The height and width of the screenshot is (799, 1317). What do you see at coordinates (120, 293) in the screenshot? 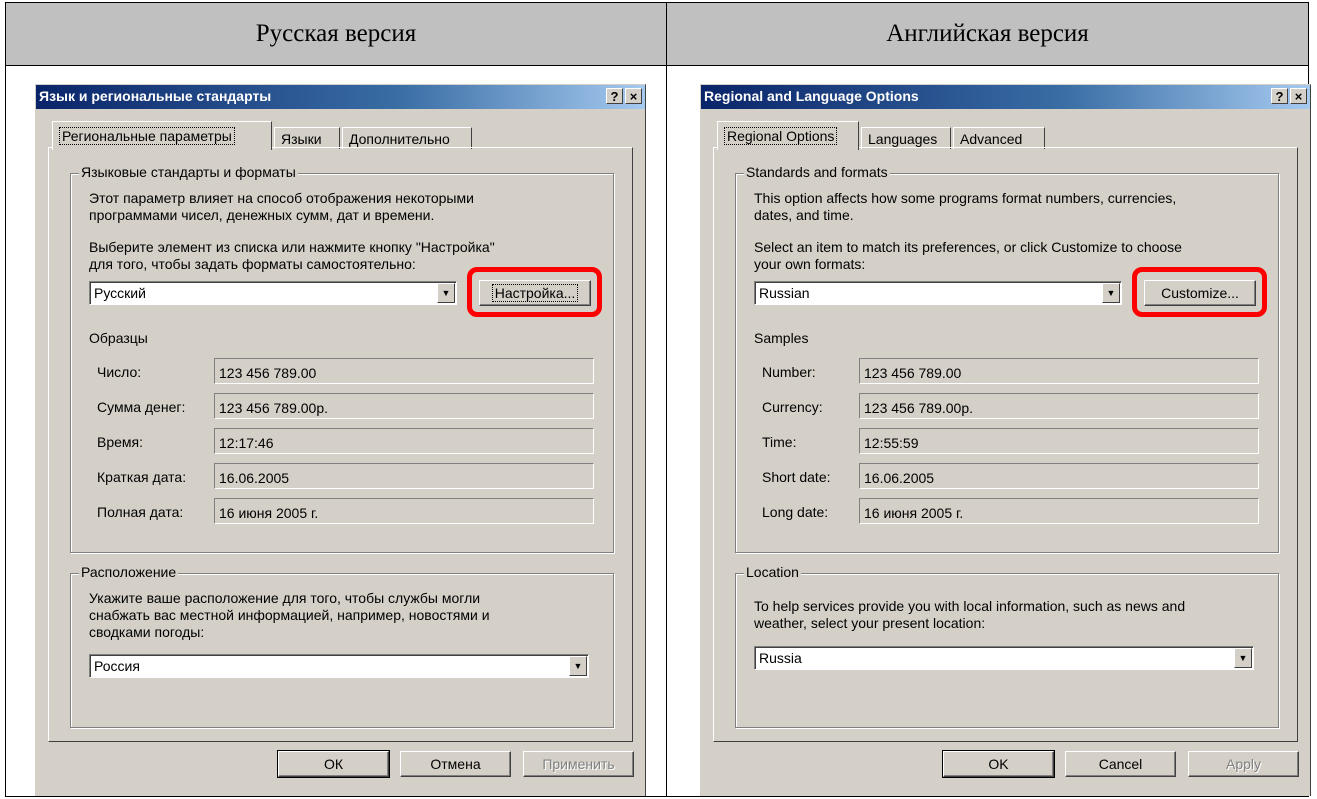
I see `locale-value: Русский` at bounding box center [120, 293].